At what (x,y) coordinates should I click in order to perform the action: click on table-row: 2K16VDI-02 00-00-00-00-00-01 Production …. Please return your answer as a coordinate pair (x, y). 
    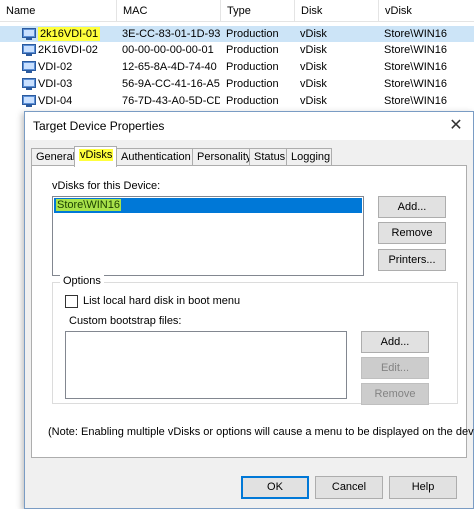
    Looking at the image, I should click on (237, 50).